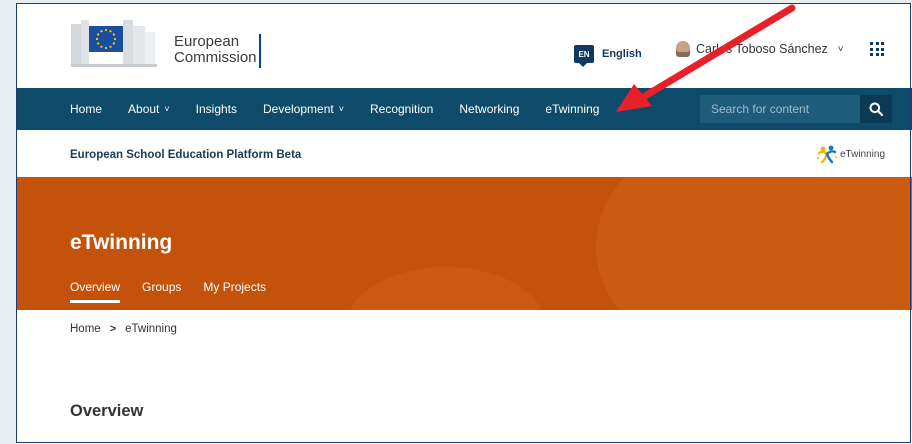 The height and width of the screenshot is (444, 912). I want to click on breadcrumb-home: Home, so click(85, 329).